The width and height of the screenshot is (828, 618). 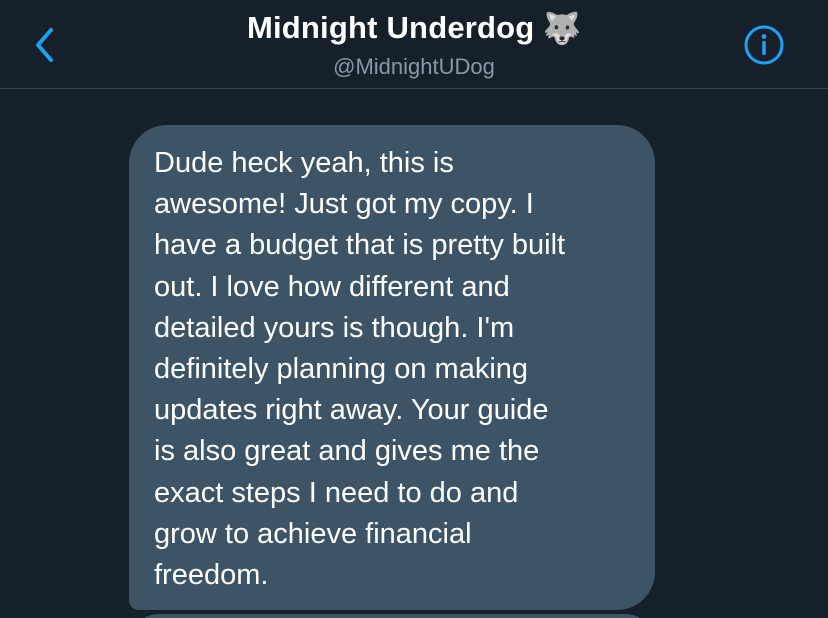 I want to click on message-text-line: definitely planning on making, so click(x=341, y=369).